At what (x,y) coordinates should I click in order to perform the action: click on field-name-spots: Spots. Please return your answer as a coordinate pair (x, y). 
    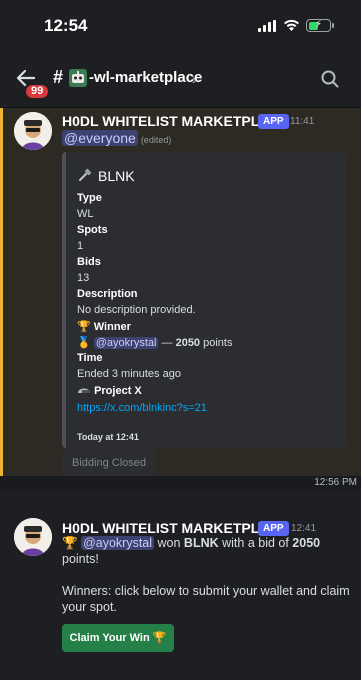
    Looking at the image, I should click on (92, 230).